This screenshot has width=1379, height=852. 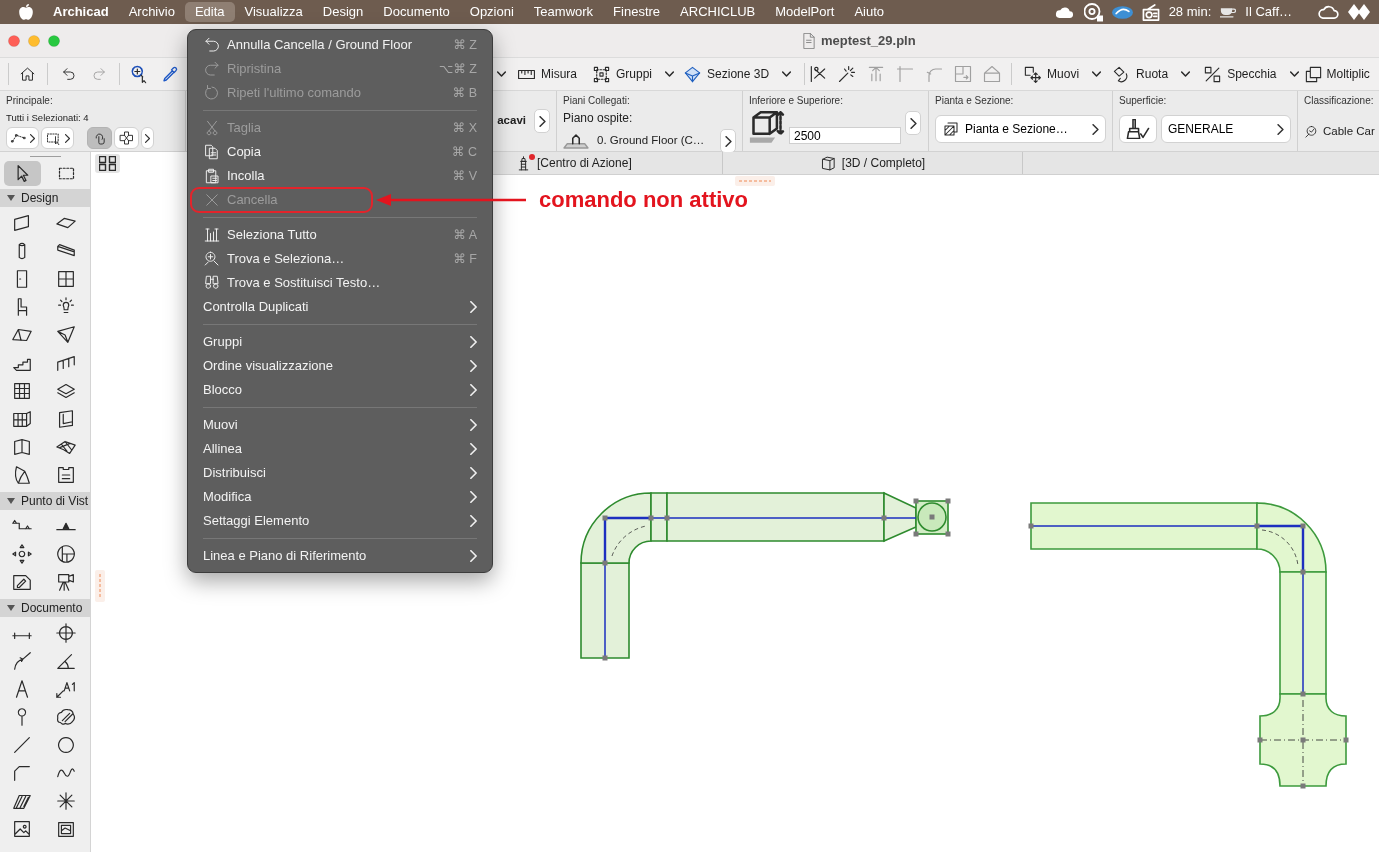 I want to click on menu-bar-item: Design, so click(x=343, y=12).